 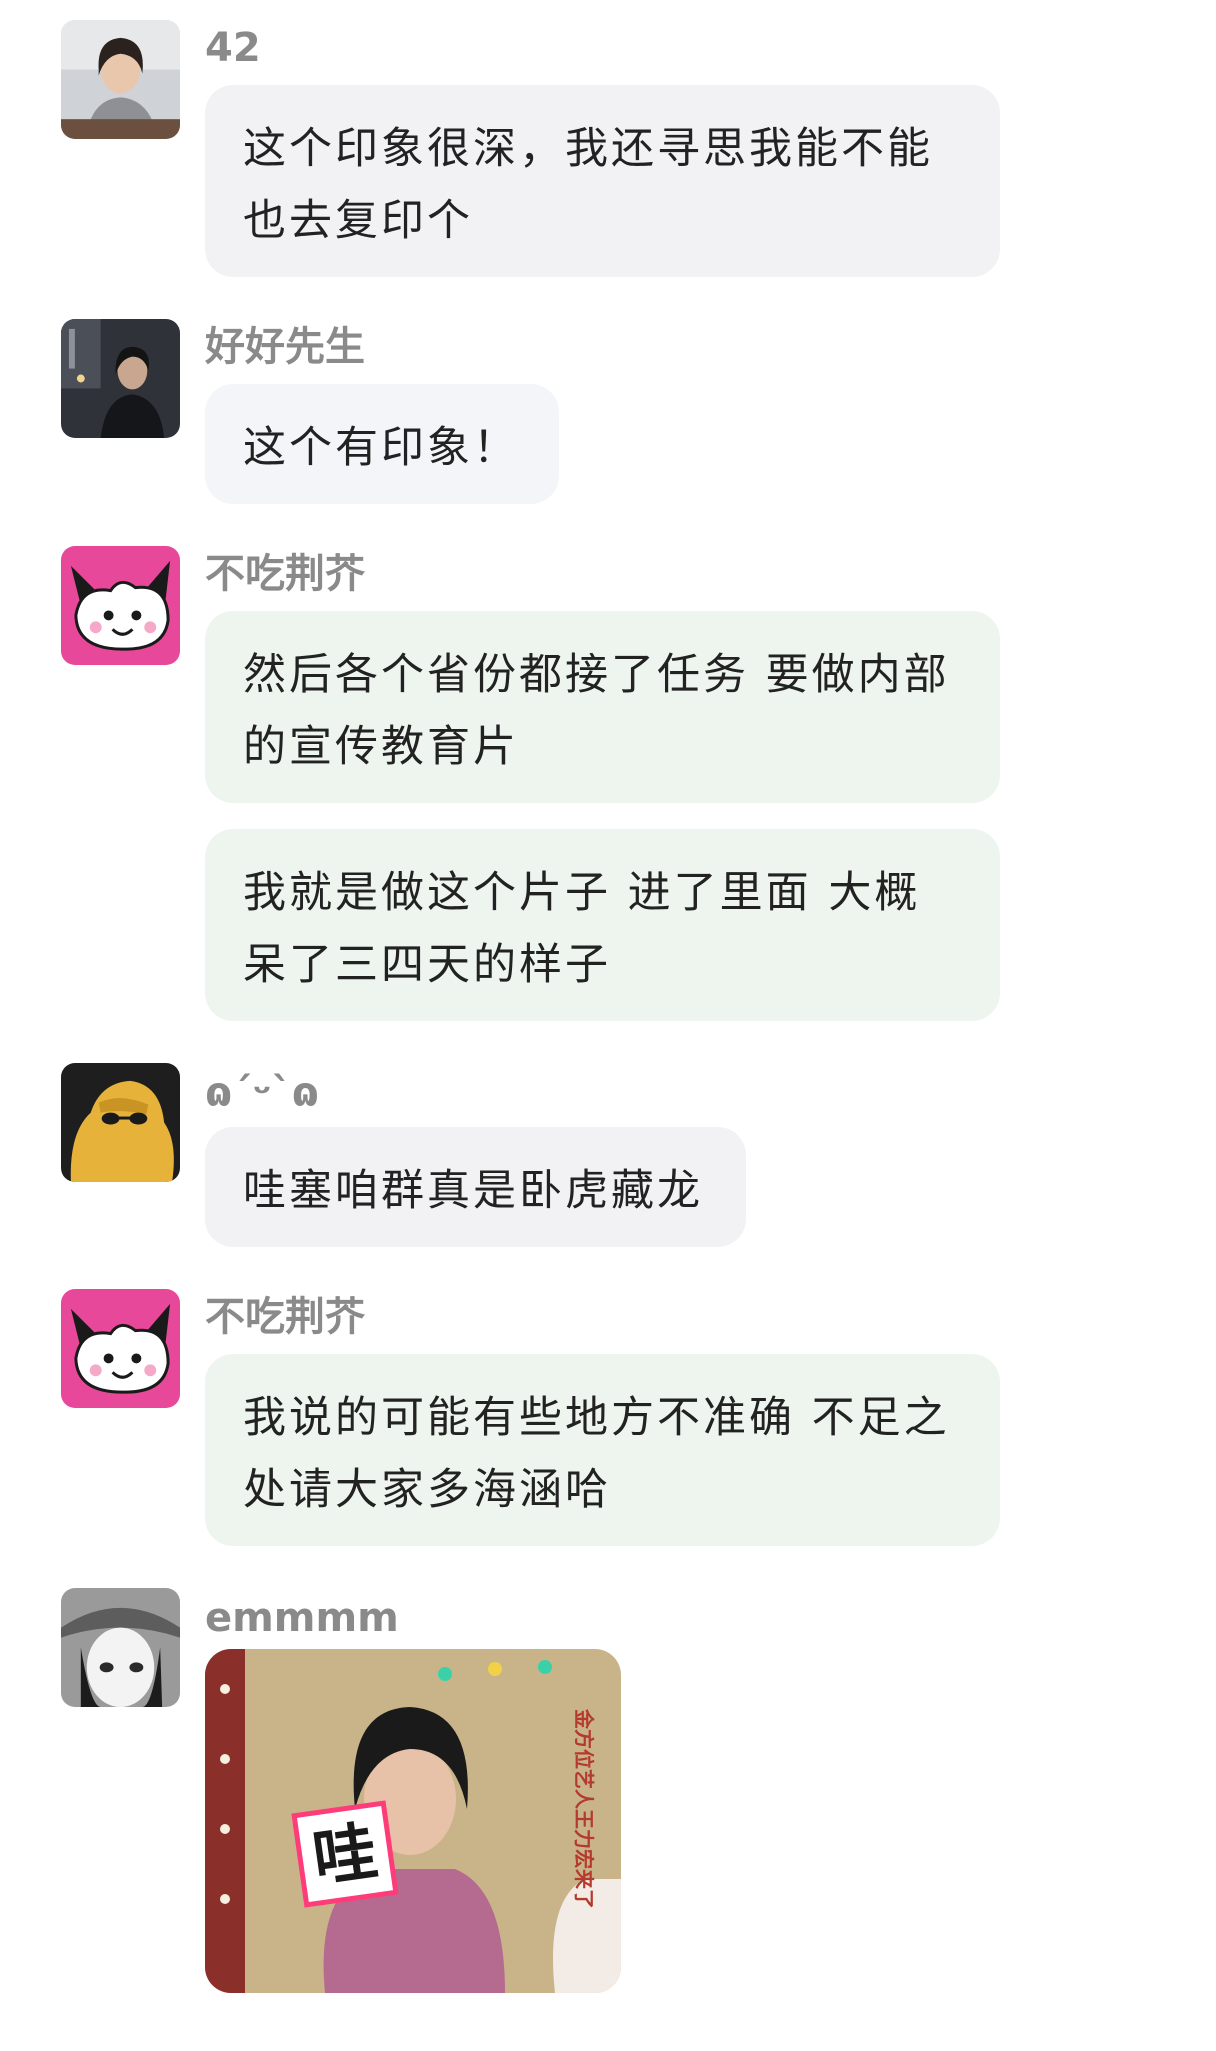 I want to click on sticker-caption: 哇, so click(x=345, y=1856).